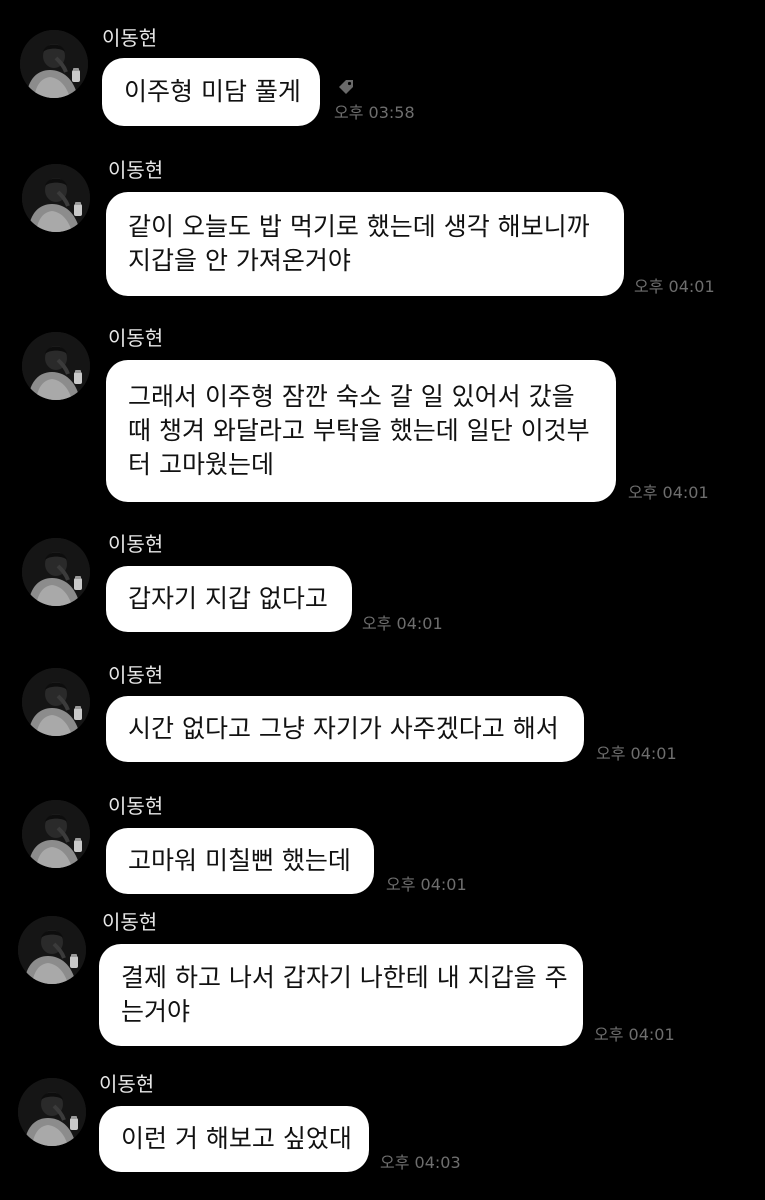 The image size is (765, 1200). I want to click on message-text: 고마워 미칠뻔 했는데, so click(239, 860).